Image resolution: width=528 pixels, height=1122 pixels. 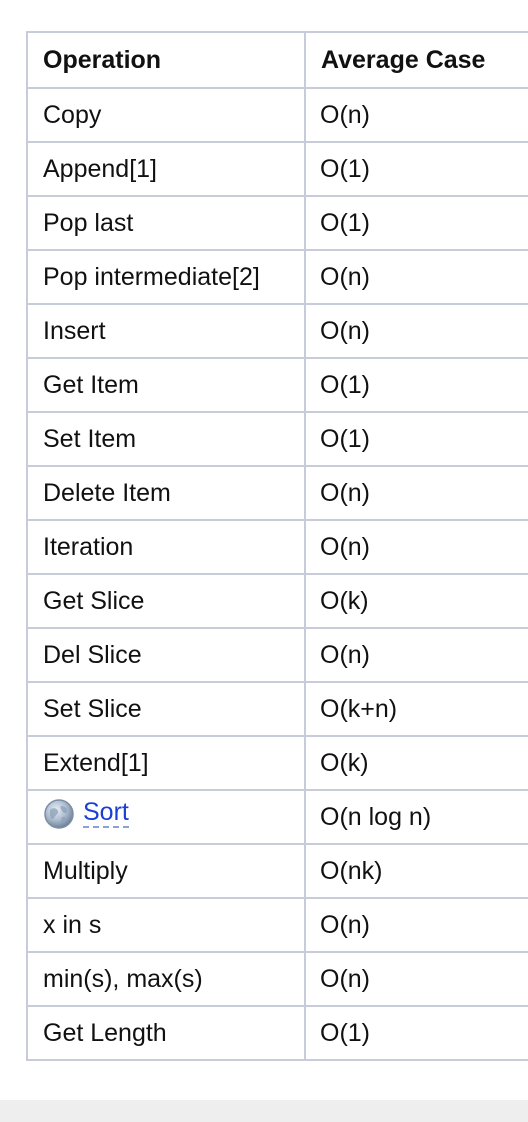 What do you see at coordinates (166, 385) in the screenshot?
I see `operation-cell: Get Item` at bounding box center [166, 385].